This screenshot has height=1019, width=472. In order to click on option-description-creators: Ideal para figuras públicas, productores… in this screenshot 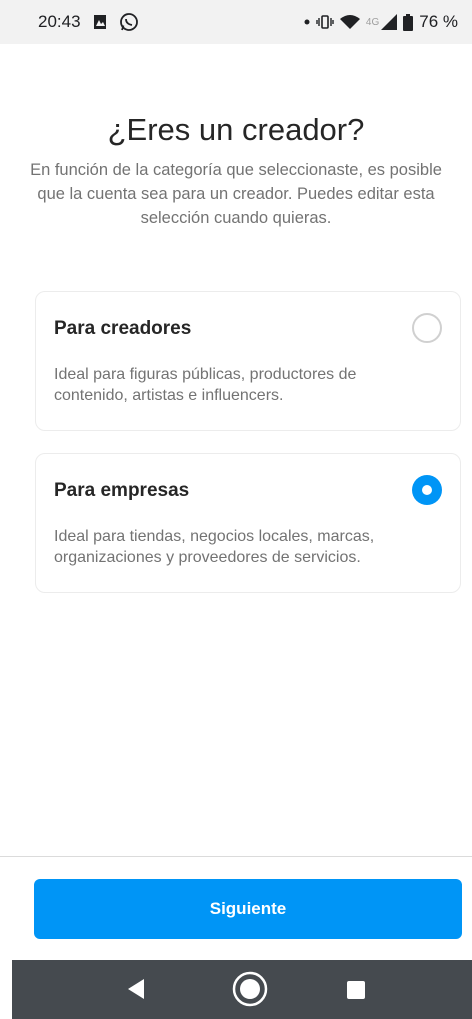, I will do `click(205, 385)`.